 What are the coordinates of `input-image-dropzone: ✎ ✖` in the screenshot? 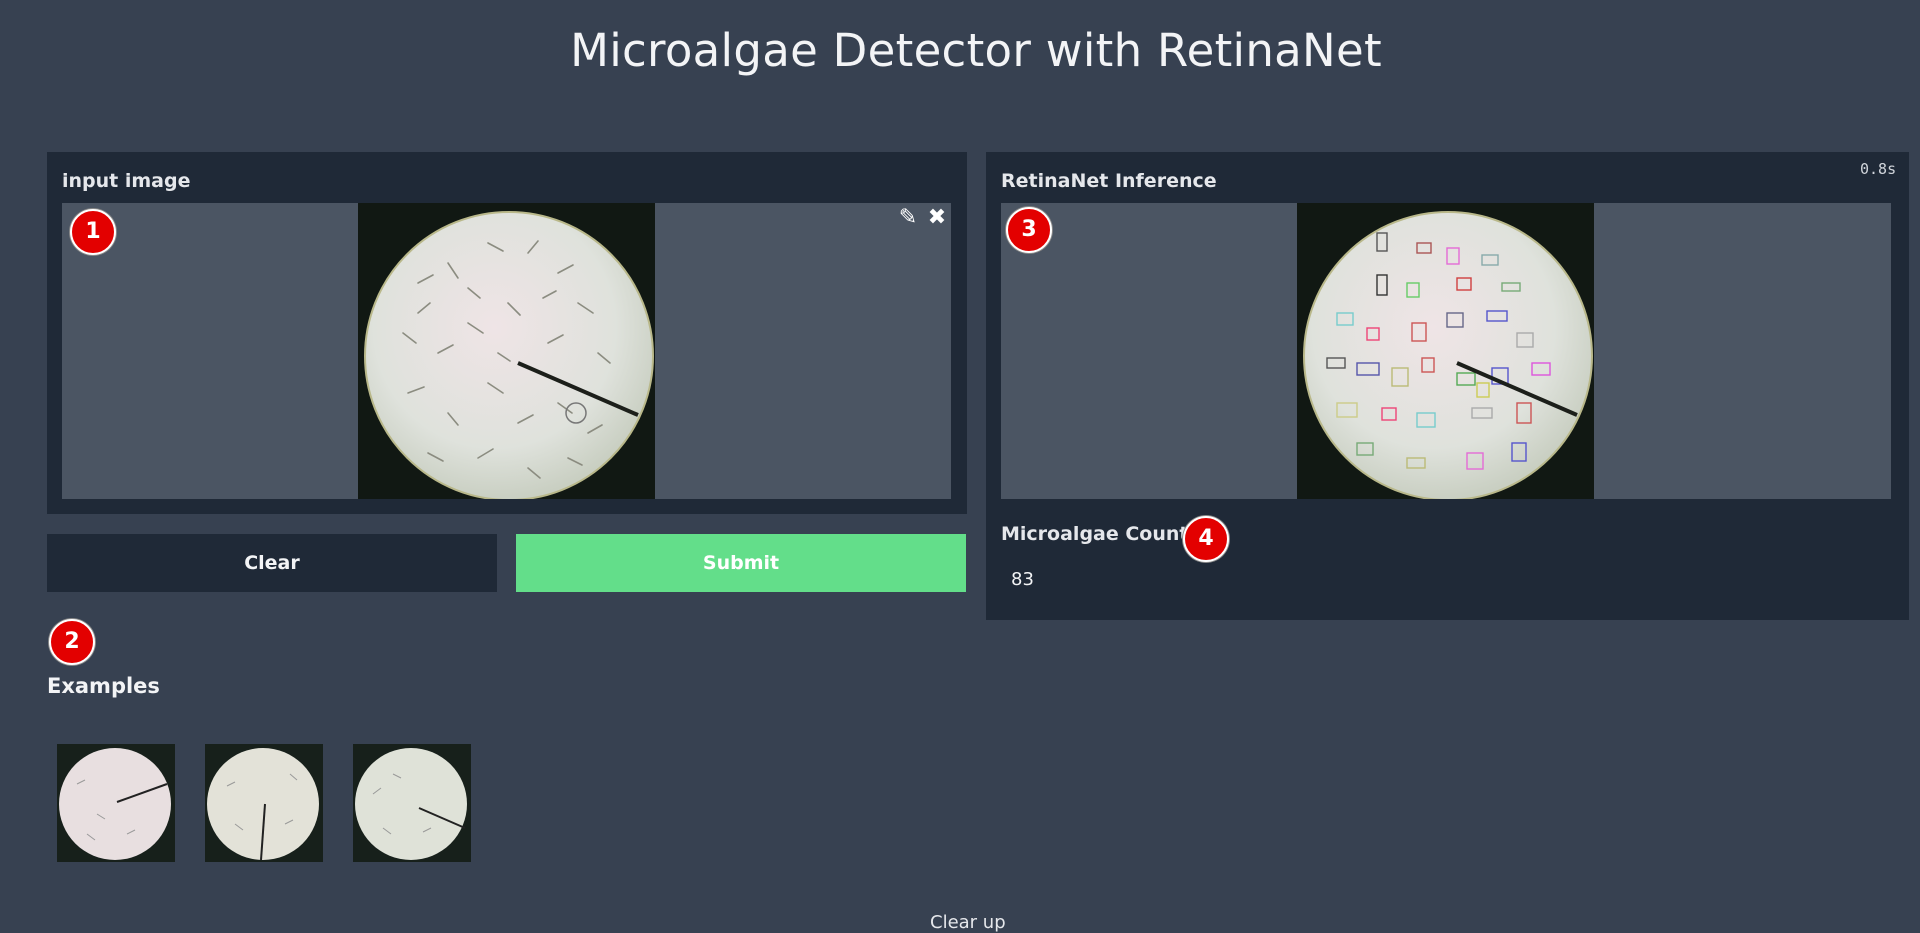 It's located at (506, 351).